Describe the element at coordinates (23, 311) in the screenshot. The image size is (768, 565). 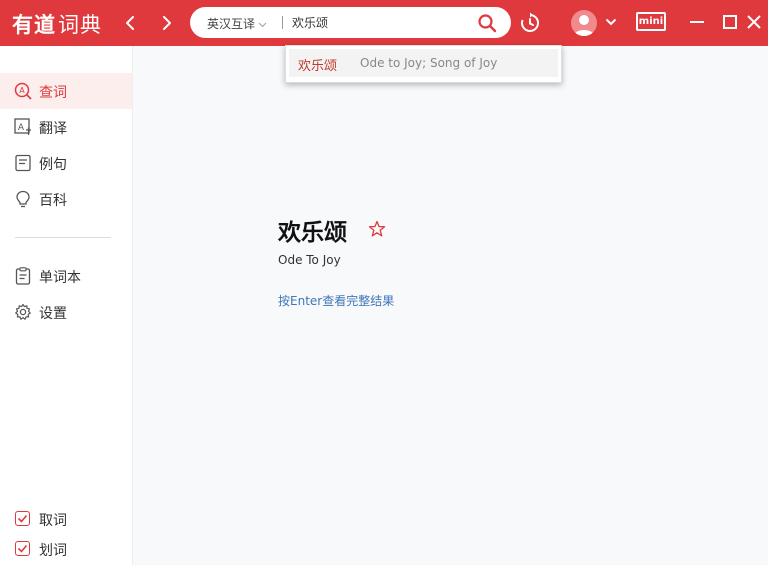
I see `gear-icon` at that location.